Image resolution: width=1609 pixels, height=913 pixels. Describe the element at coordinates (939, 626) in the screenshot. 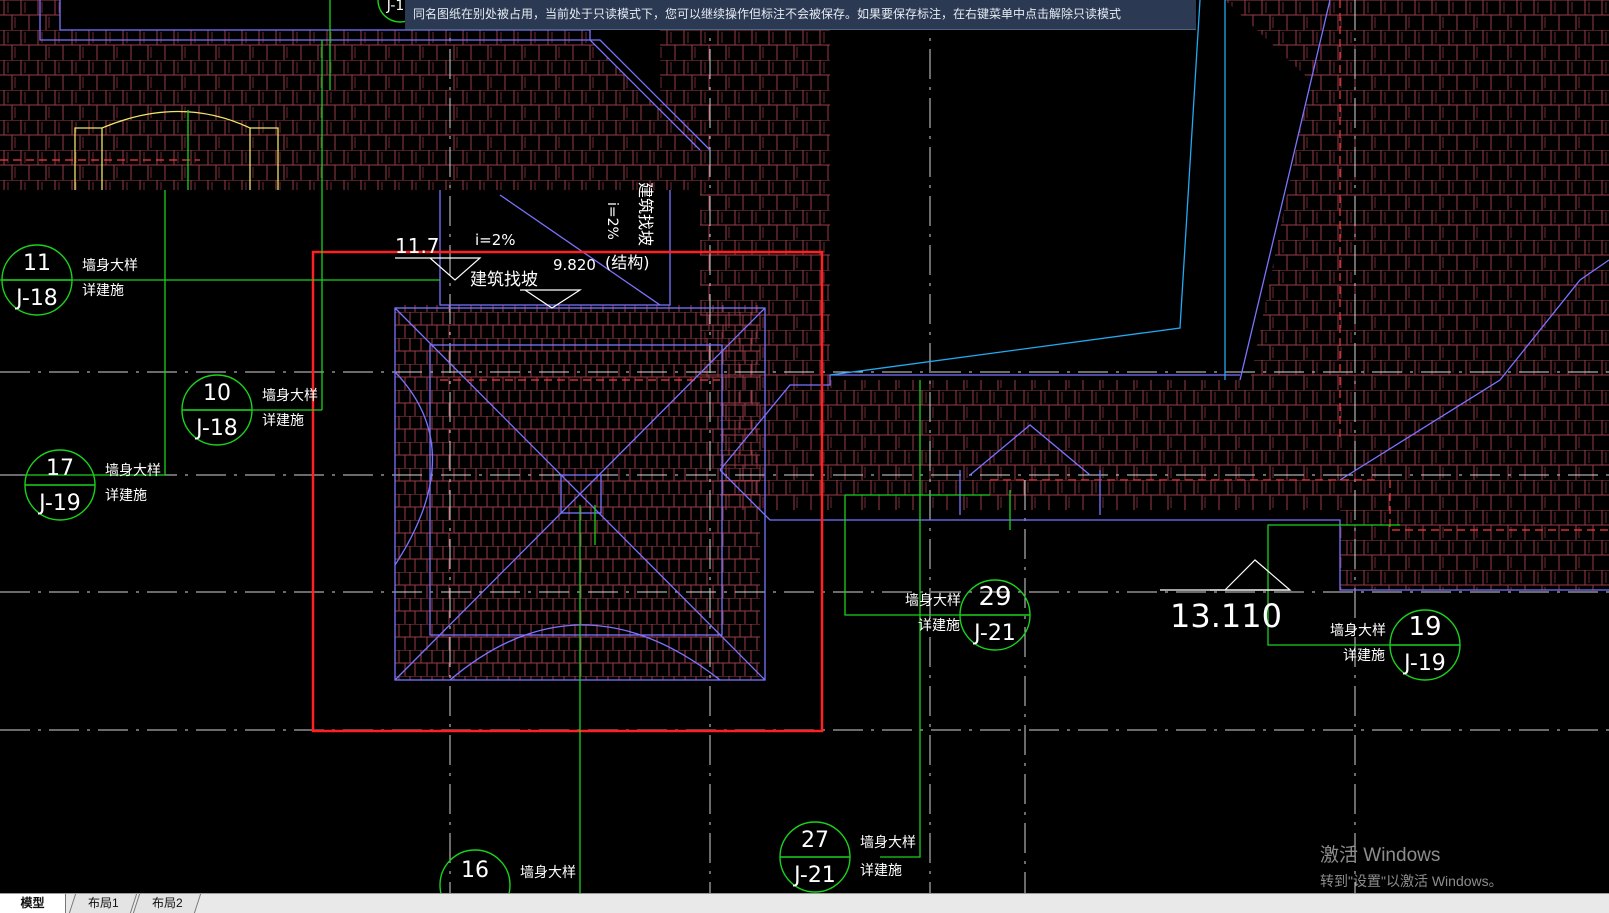

I see `callout-29-note2: 详建施` at that location.